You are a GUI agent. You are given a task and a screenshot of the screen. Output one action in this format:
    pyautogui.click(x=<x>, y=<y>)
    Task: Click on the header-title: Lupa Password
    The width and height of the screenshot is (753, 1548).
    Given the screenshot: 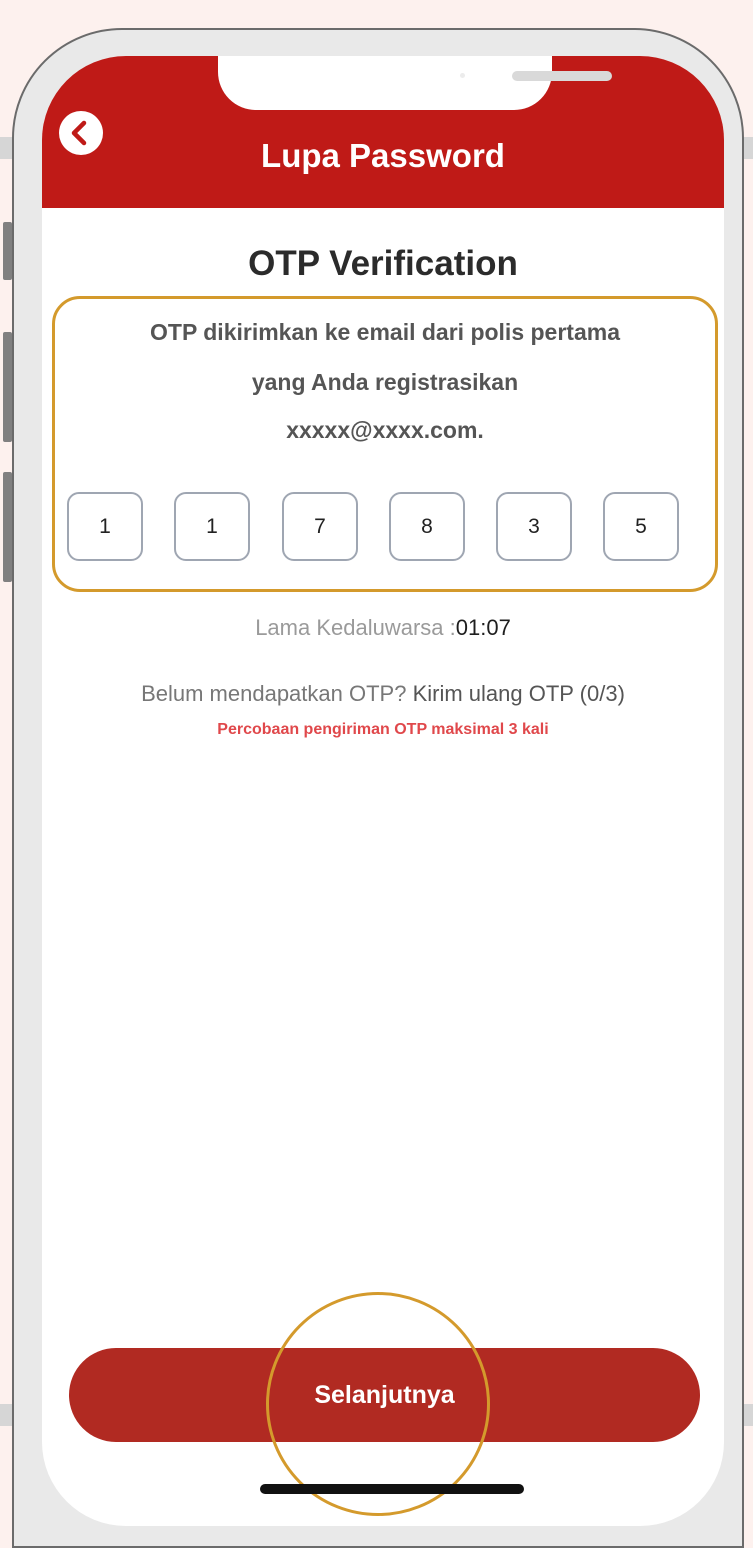 What is the action you would take?
    pyautogui.click(x=383, y=155)
    